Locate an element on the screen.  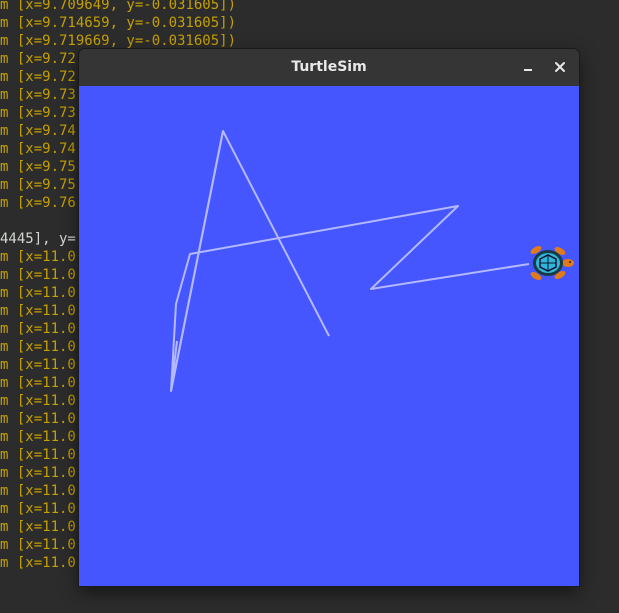
terminal-line: m [x=9.719669, y=-0.031605]) is located at coordinates (118, 41).